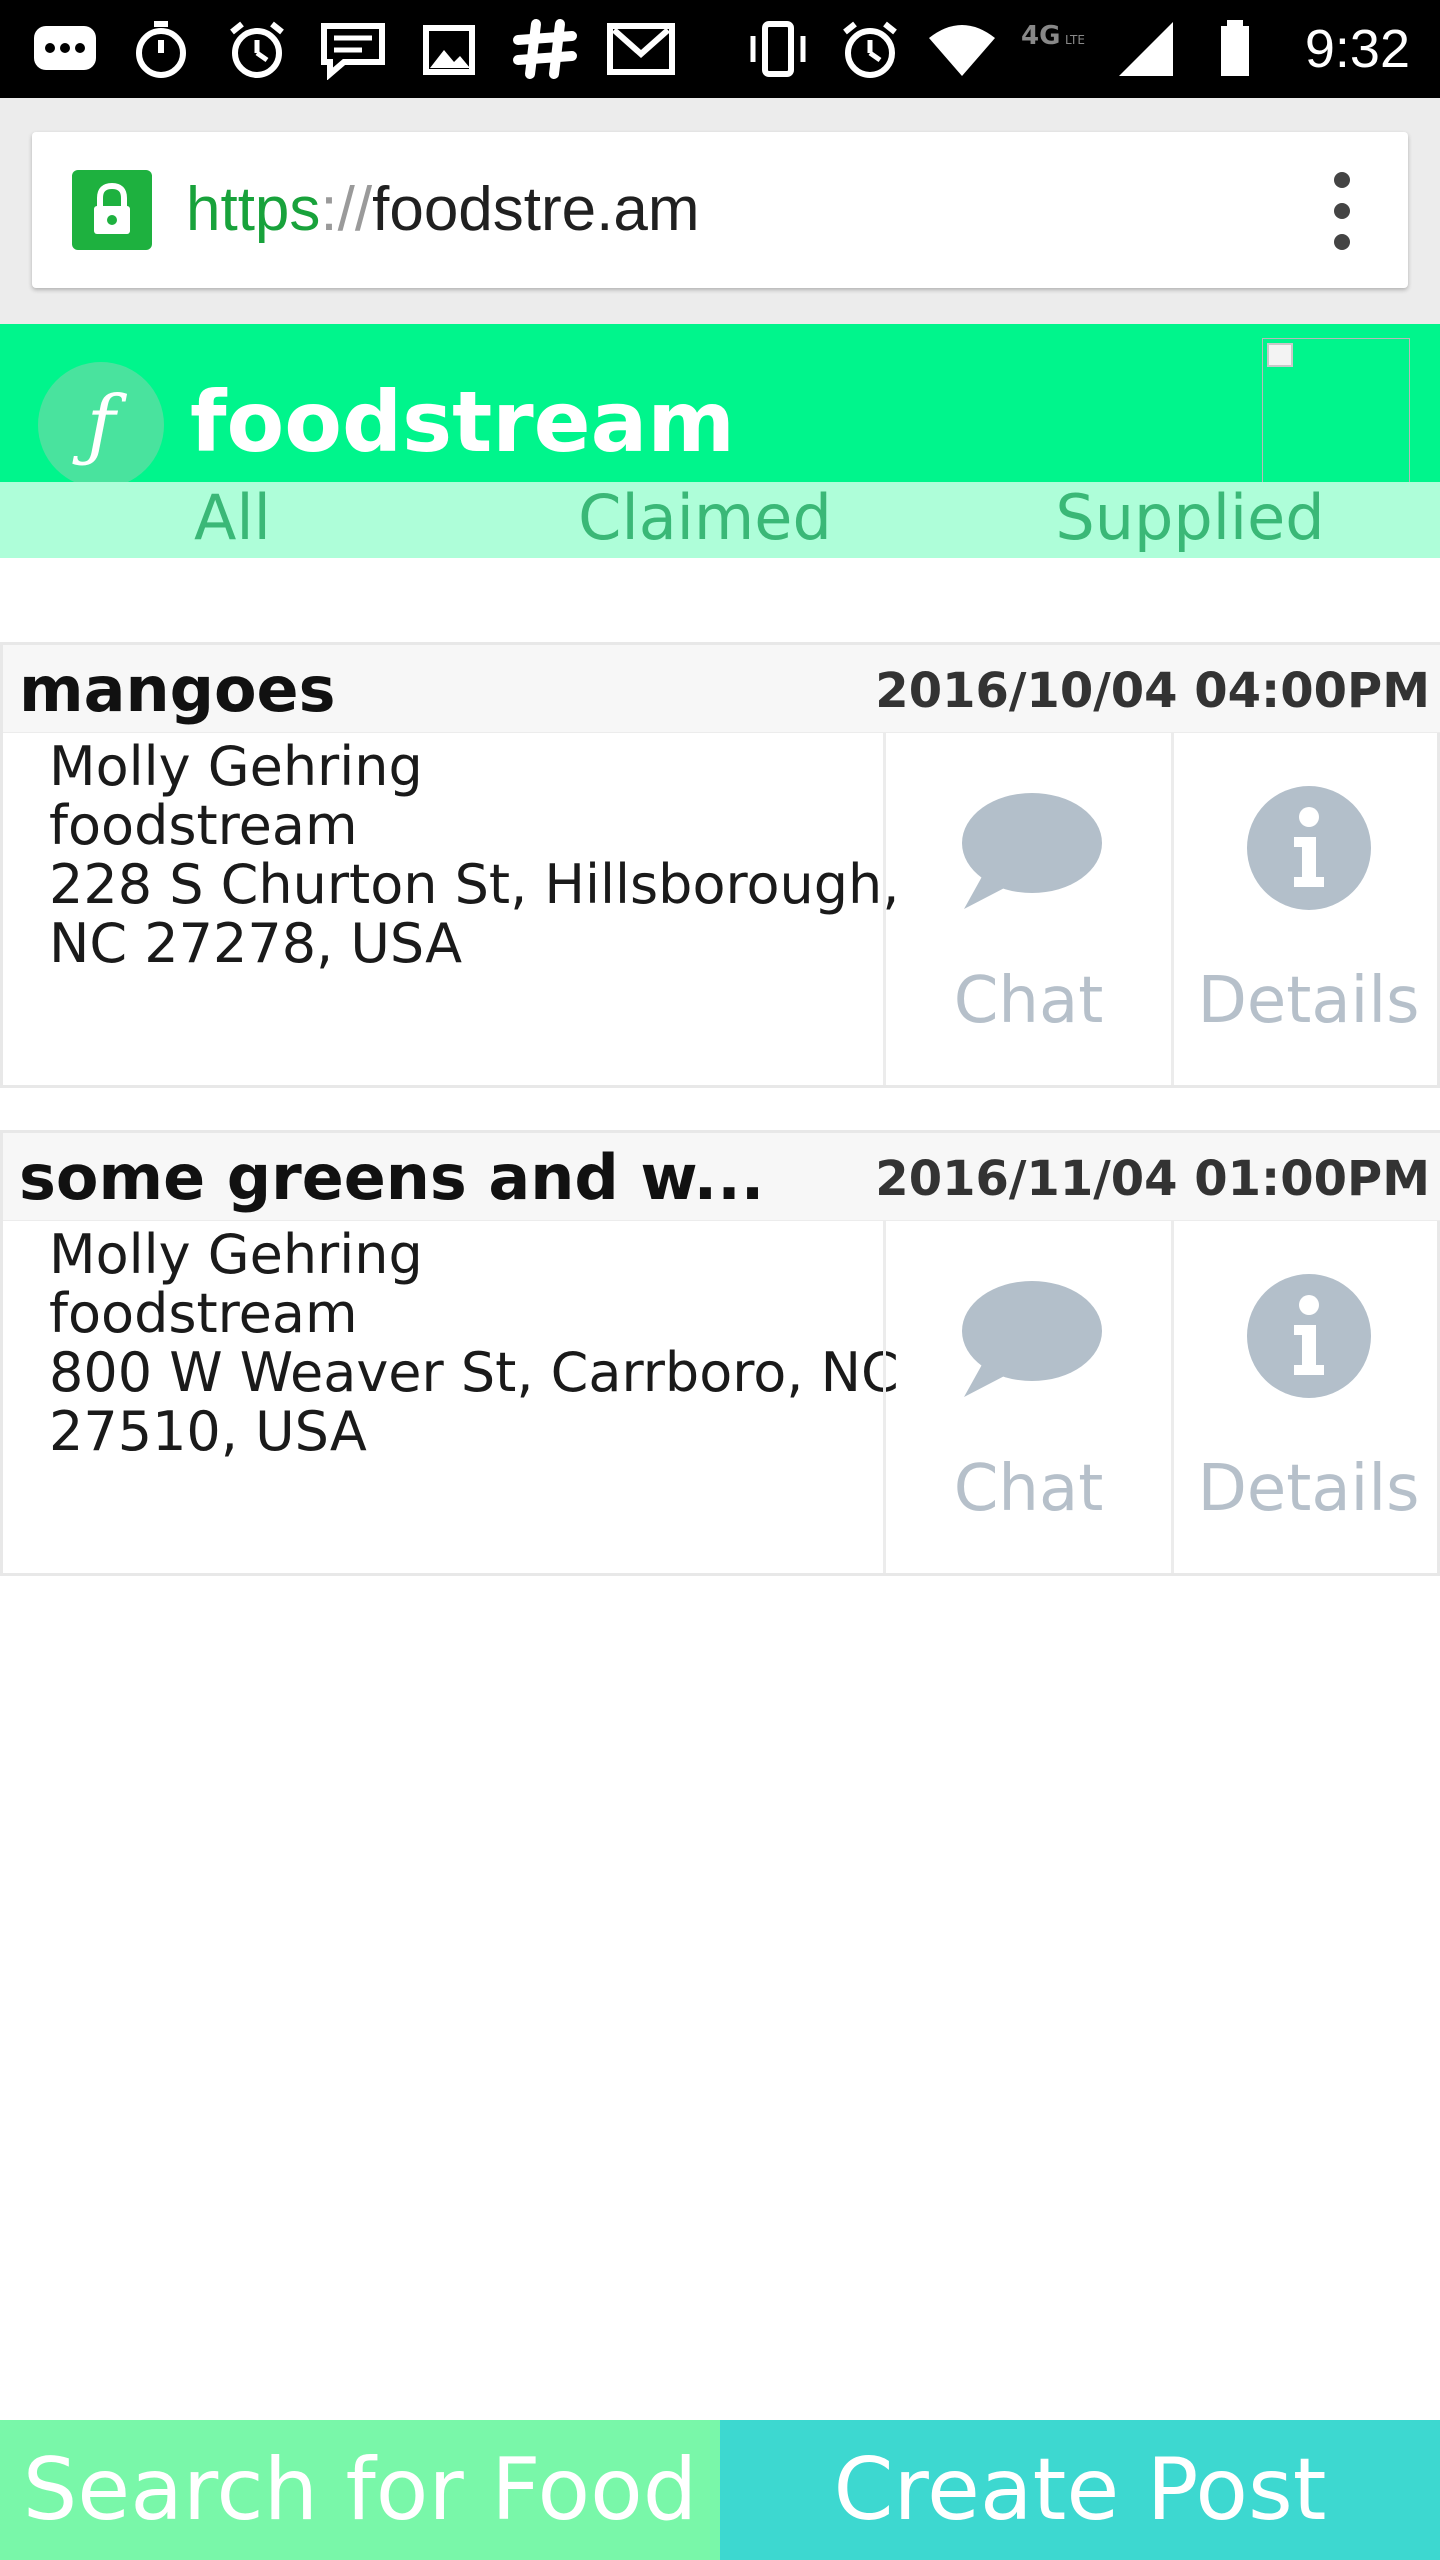  I want to click on url-bar: https://foodstre.am, so click(720, 210).